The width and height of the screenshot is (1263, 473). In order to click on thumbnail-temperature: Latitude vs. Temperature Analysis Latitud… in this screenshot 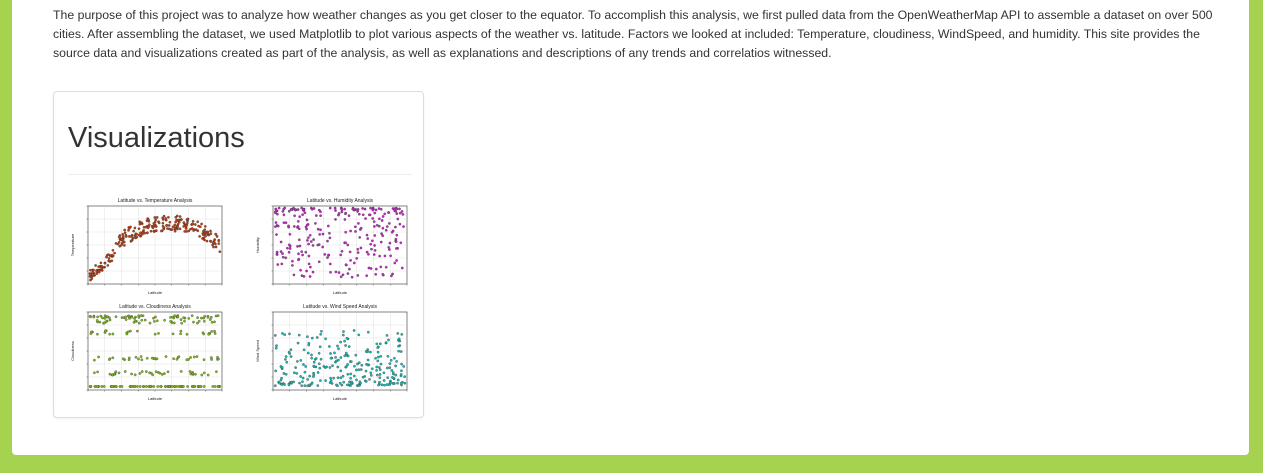, I will do `click(148, 246)`.